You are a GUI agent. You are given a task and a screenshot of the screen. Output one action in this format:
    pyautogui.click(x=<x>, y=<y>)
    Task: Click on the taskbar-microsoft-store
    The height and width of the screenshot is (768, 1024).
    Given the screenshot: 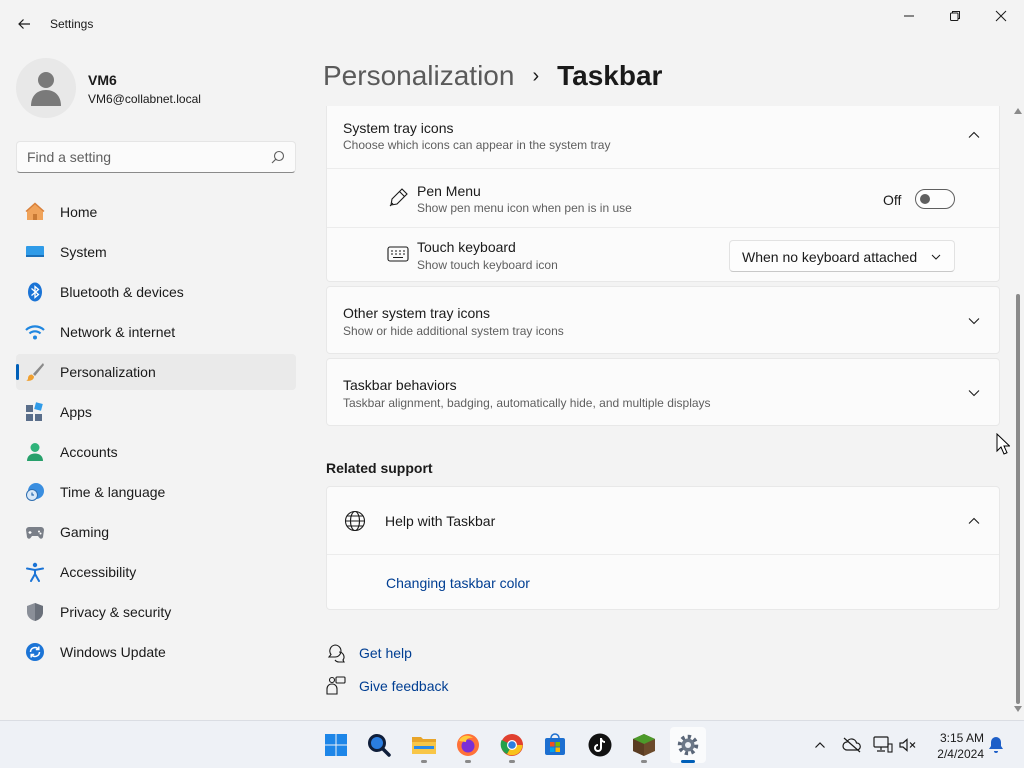 What is the action you would take?
    pyautogui.click(x=555, y=745)
    